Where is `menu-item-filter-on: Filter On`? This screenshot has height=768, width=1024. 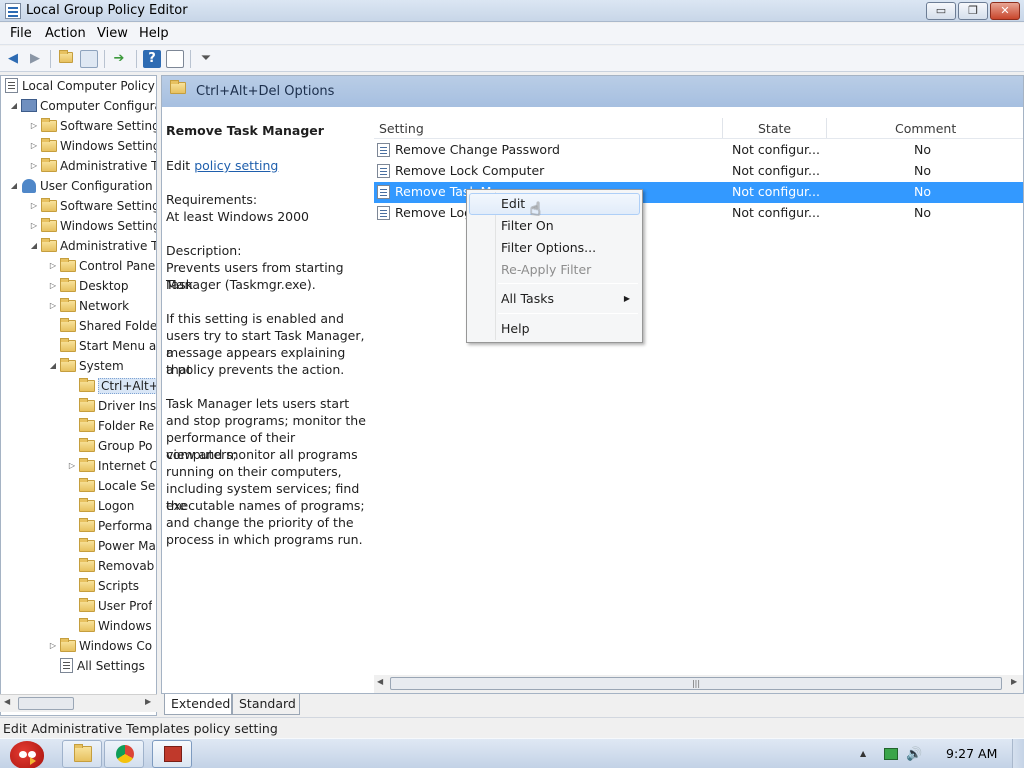
menu-item-filter-on: Filter On is located at coordinates (554, 226).